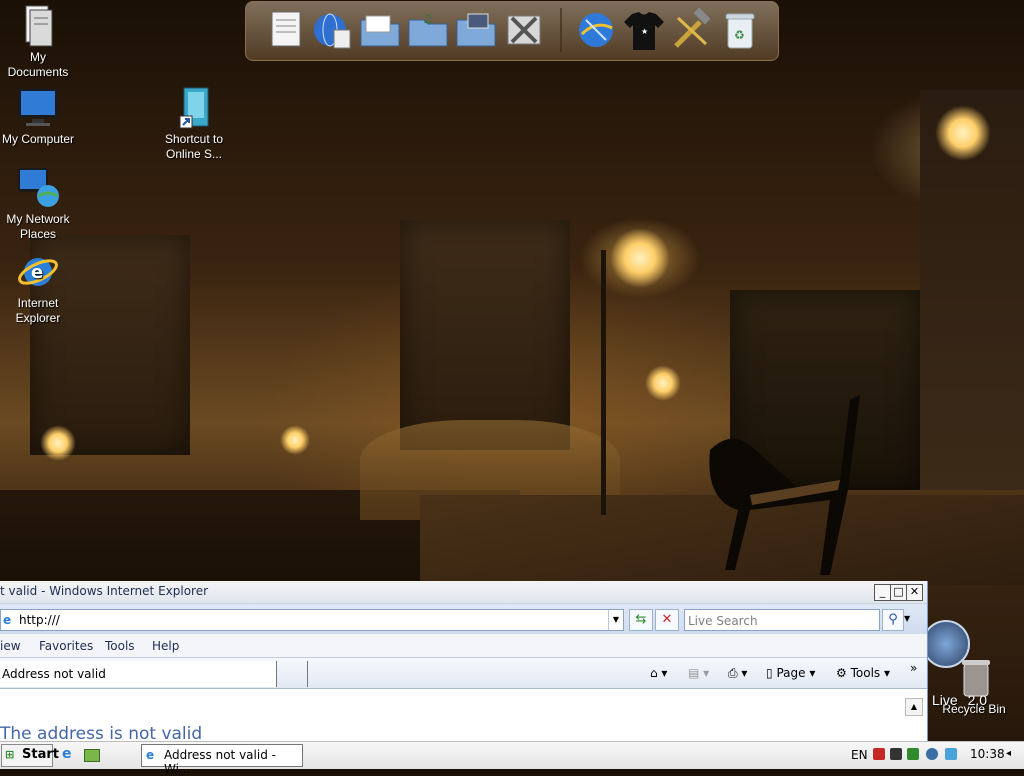 The height and width of the screenshot is (776, 1024). Describe the element at coordinates (907, 618) in the screenshot. I see `search-options-icon: ▼` at that location.